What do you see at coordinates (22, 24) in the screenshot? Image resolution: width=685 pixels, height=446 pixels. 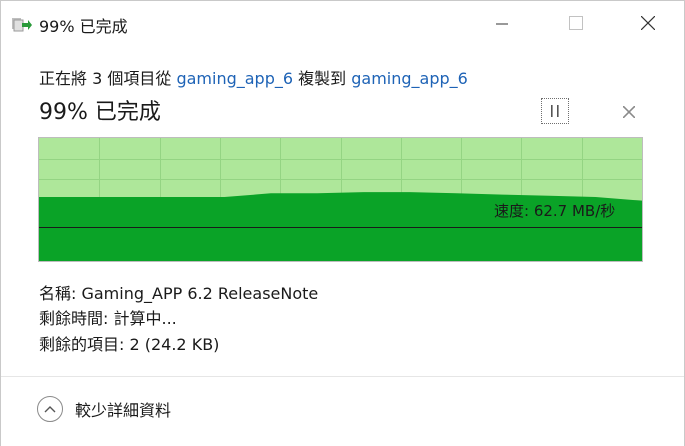 I see `copy-progress-icon` at bounding box center [22, 24].